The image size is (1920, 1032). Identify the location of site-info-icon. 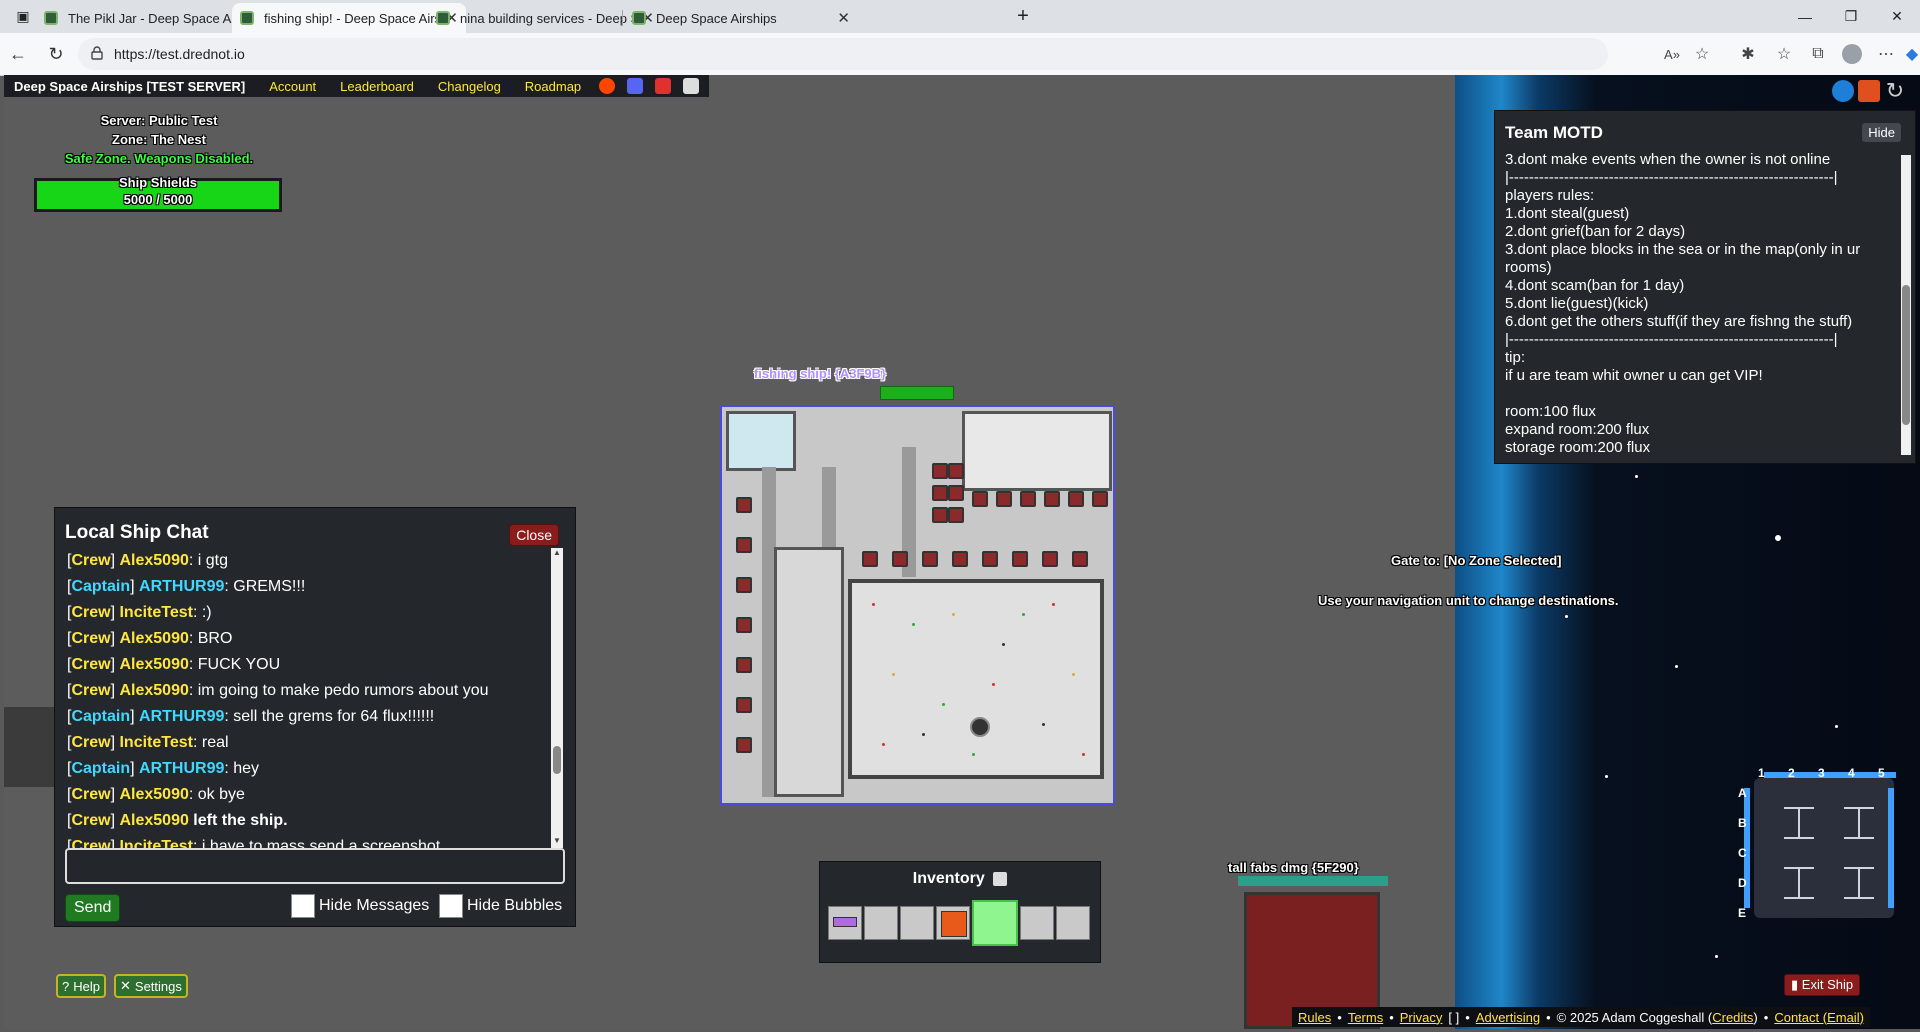
(97, 53).